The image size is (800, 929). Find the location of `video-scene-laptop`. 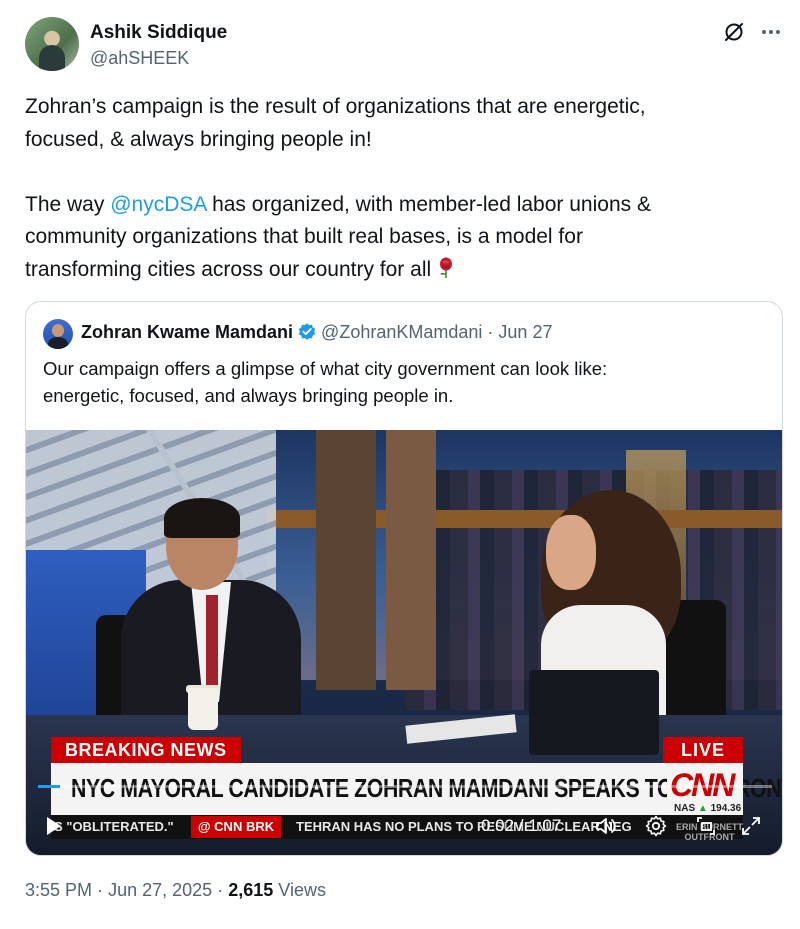

video-scene-laptop is located at coordinates (594, 712).